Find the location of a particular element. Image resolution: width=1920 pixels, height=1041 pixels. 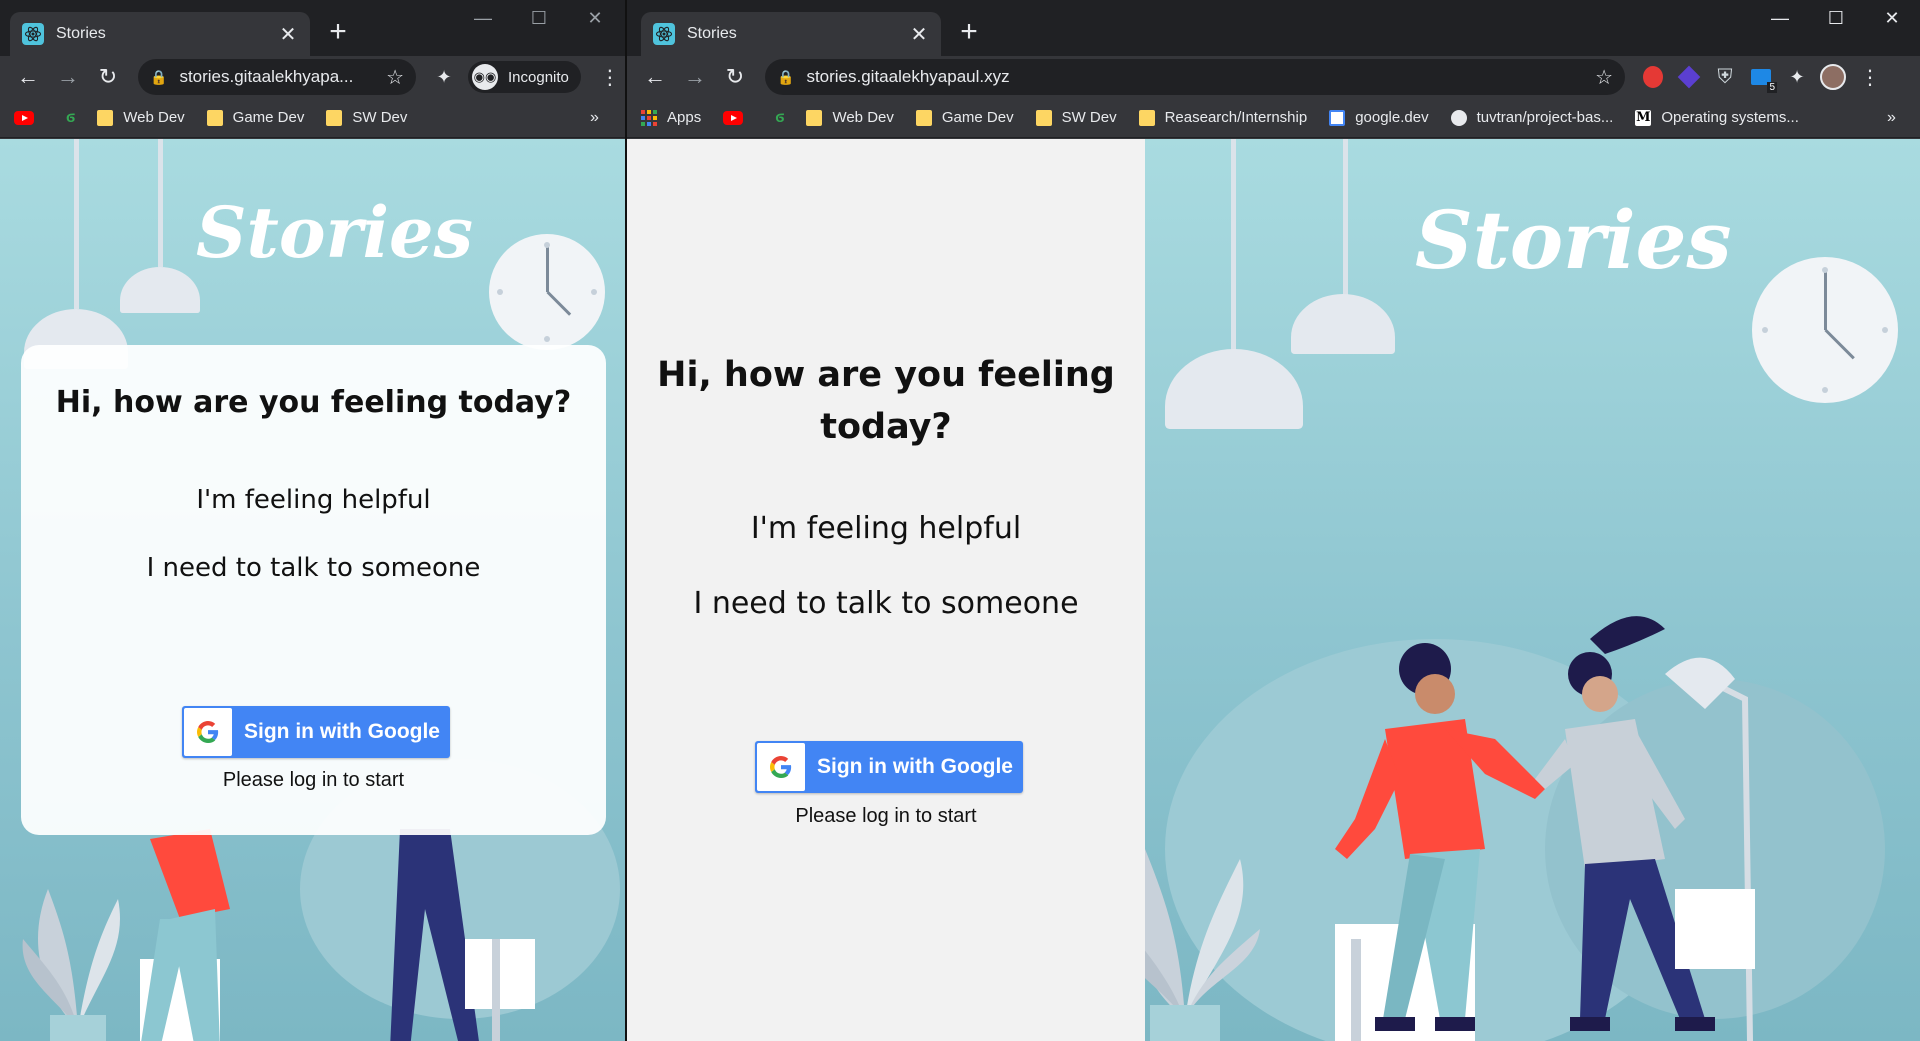

bookmark-apps: Apps is located at coordinates (671, 117).